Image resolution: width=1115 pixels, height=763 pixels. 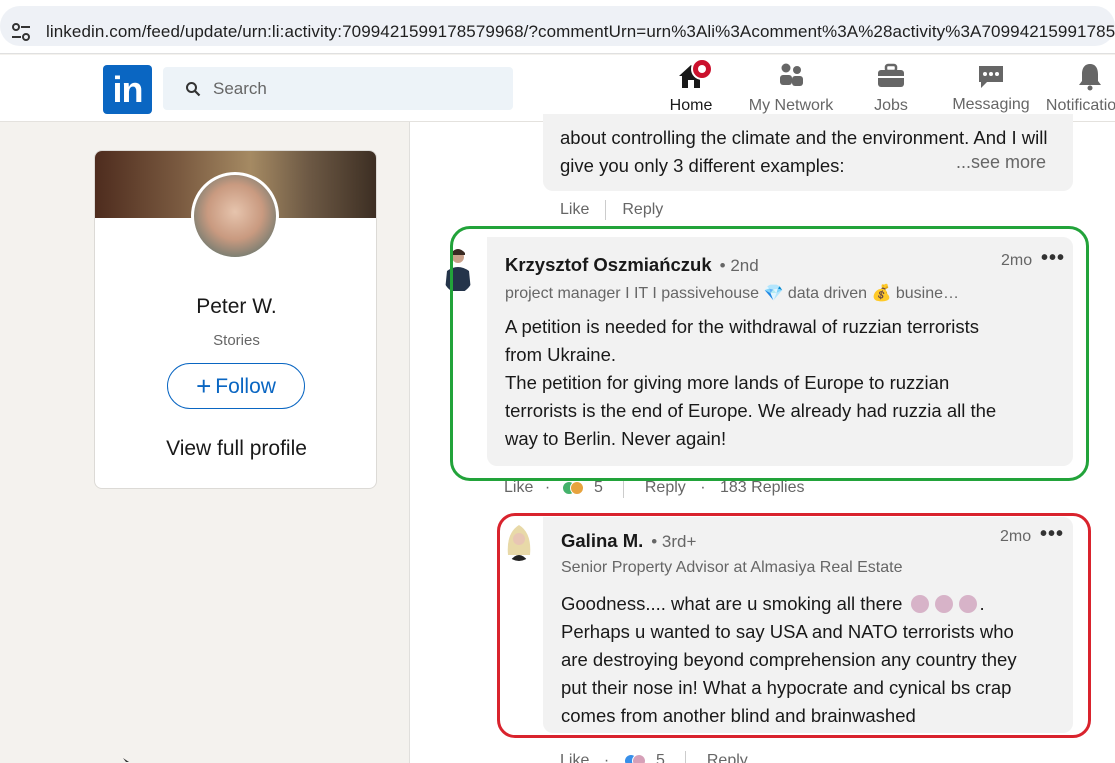 What do you see at coordinates (791, 74) in the screenshot?
I see `network-icon` at bounding box center [791, 74].